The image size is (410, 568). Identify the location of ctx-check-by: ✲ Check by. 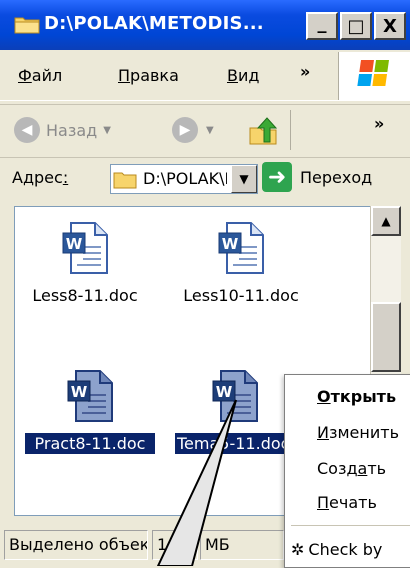
(336, 549).